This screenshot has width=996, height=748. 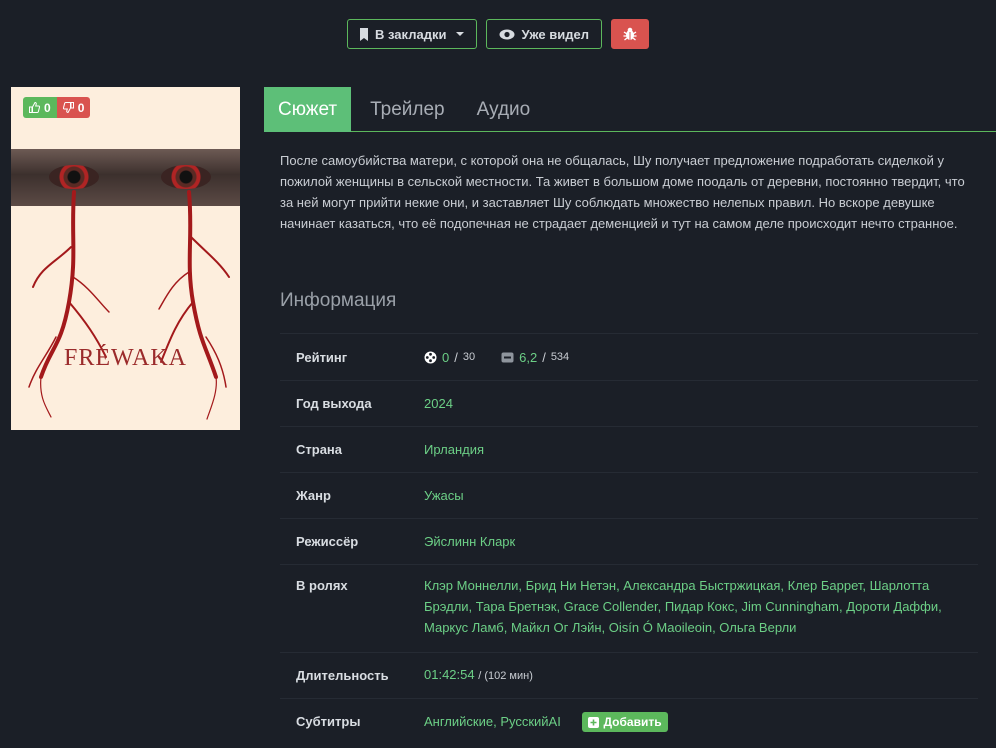 I want to click on rating-values: 0 / 30 6,2 / 534, so click(x=693, y=357).